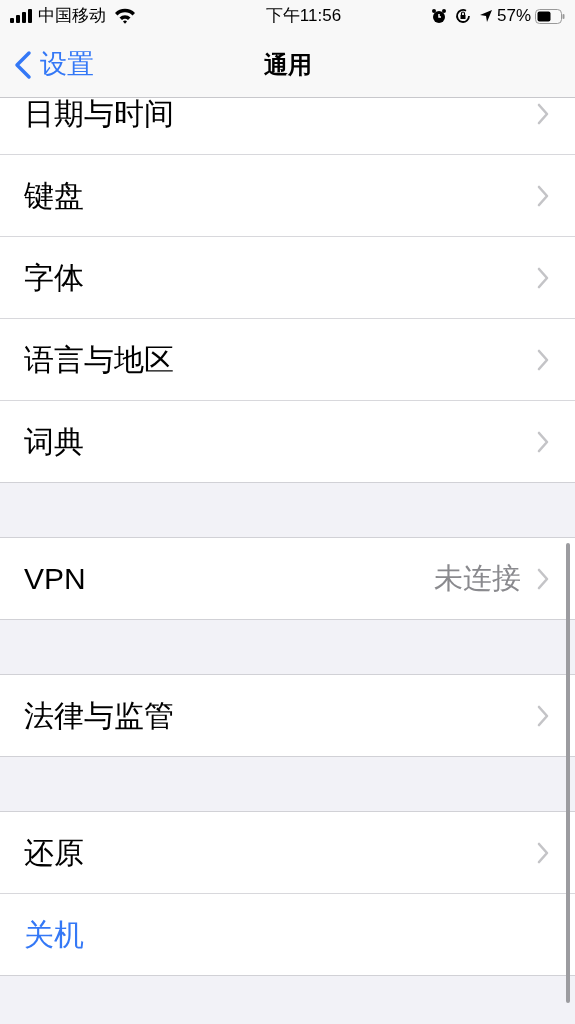 The image size is (575, 1024). Describe the element at coordinates (99, 716) in the screenshot. I see `row-label: 法律与监管` at that location.